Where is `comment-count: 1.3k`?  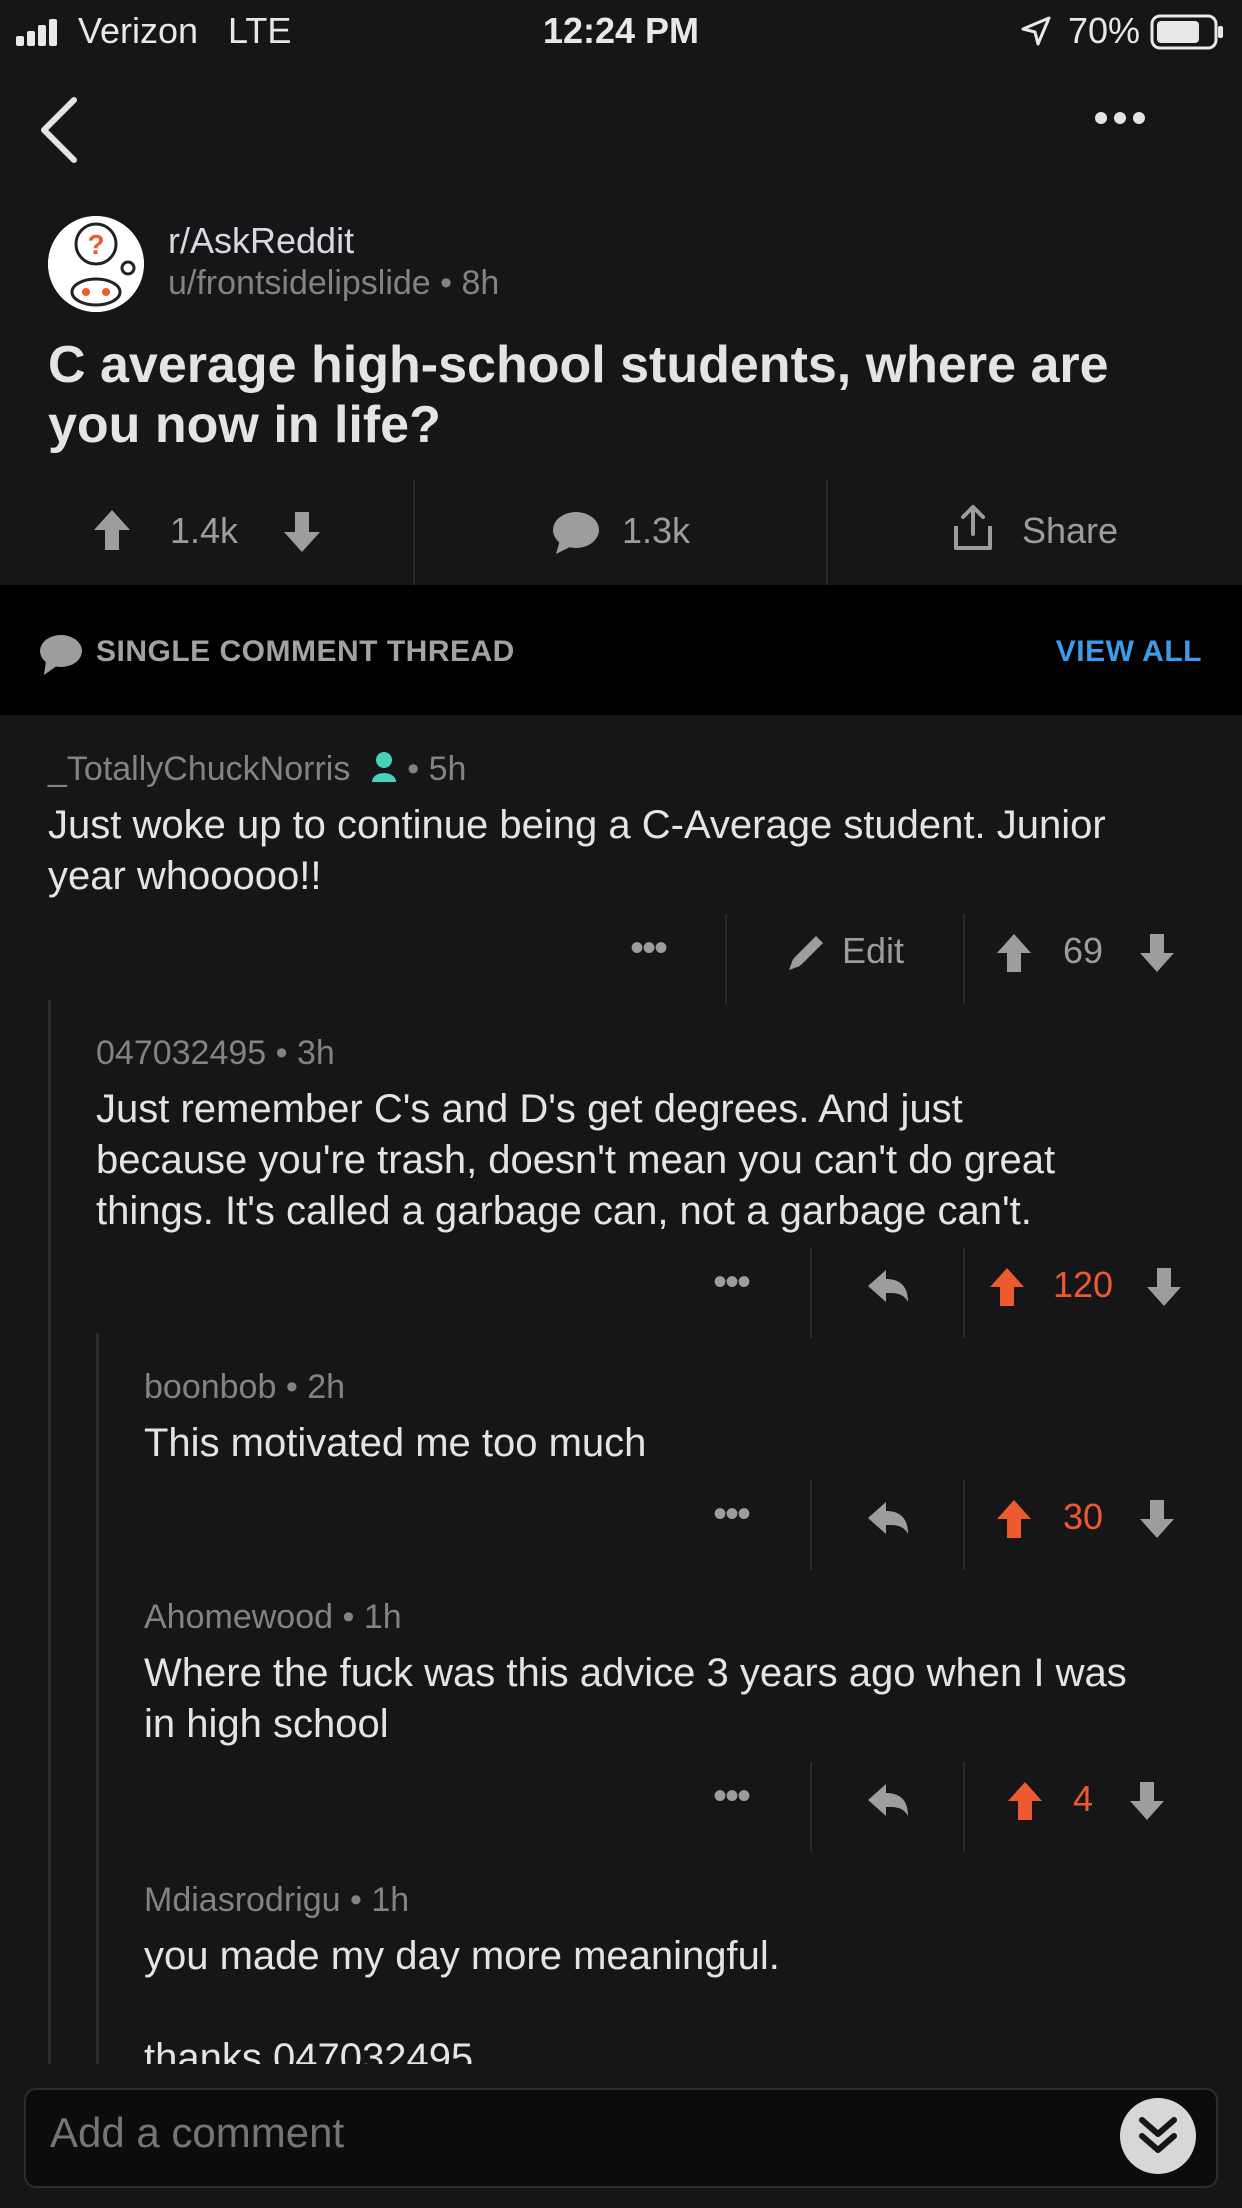
comment-count: 1.3k is located at coordinates (656, 530).